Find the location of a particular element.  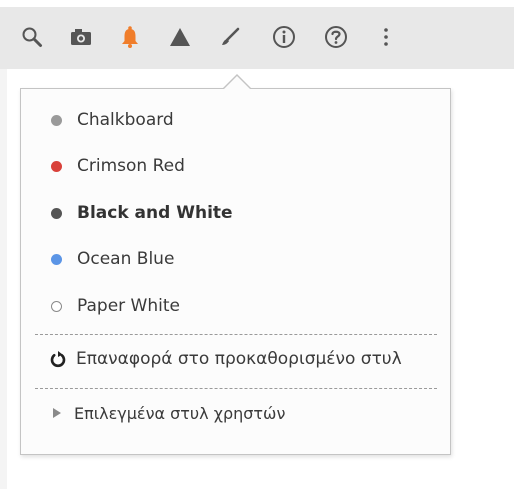

style-label: Black and White is located at coordinates (155, 213).